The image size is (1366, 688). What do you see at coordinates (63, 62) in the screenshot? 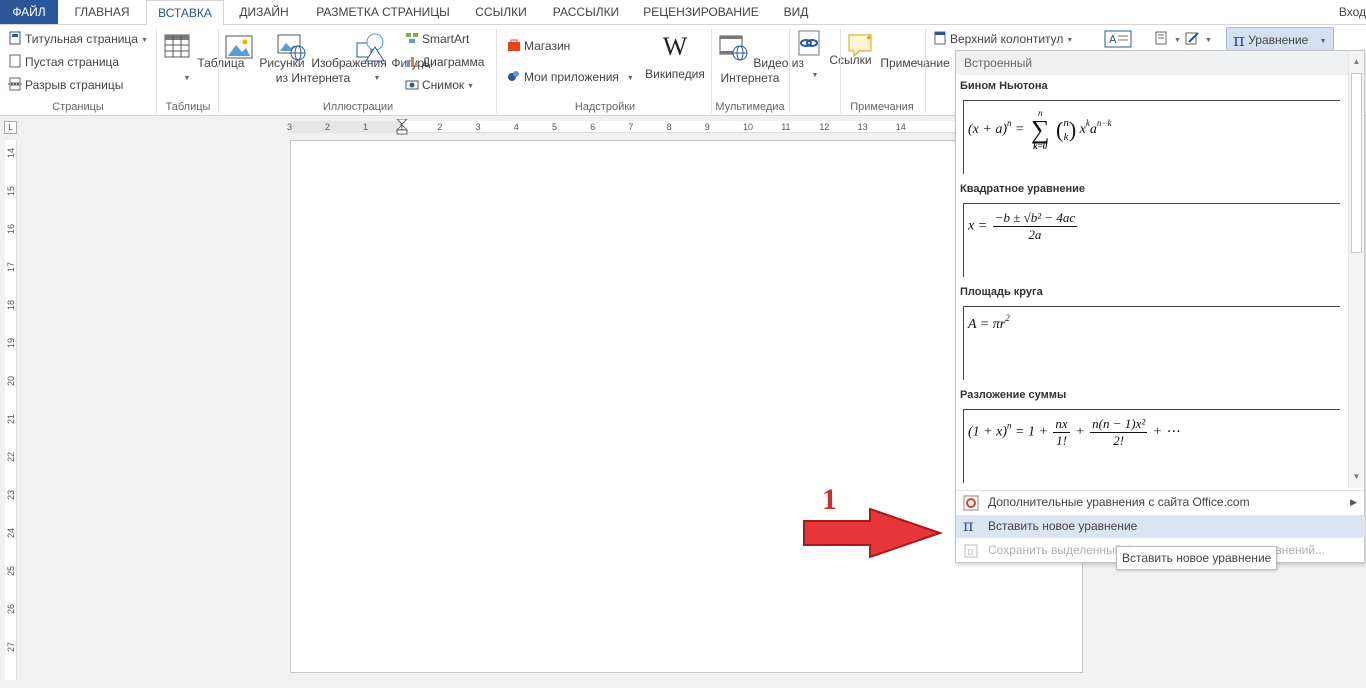
I see `blank-page-button: Пустая страница` at bounding box center [63, 62].